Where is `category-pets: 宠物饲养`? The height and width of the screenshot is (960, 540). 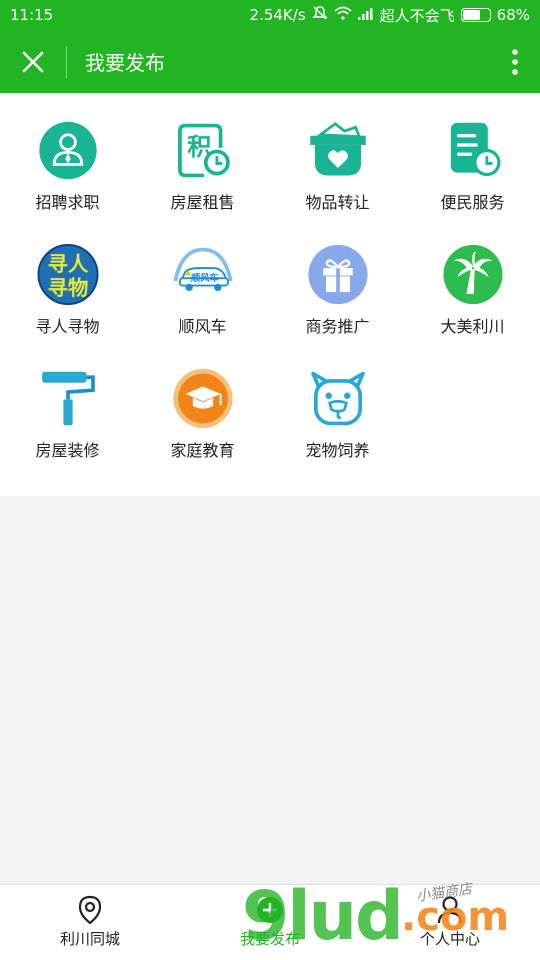 category-pets: 宠物饲养 is located at coordinates (337, 401).